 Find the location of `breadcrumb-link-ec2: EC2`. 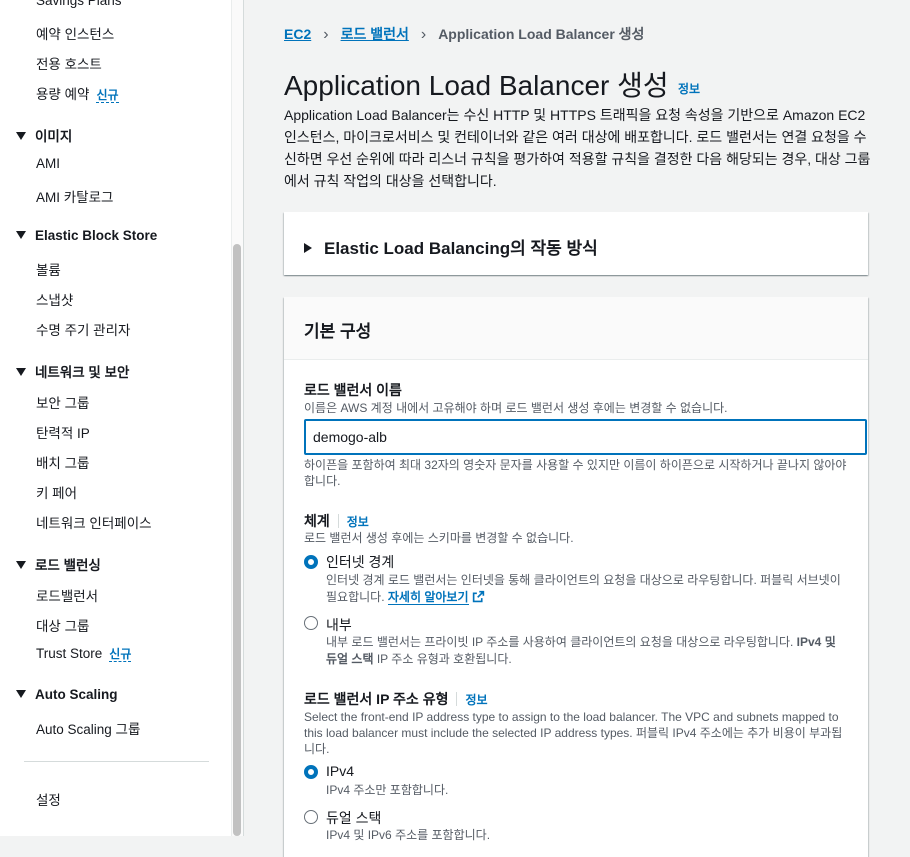

breadcrumb-link-ec2: EC2 is located at coordinates (297, 34).